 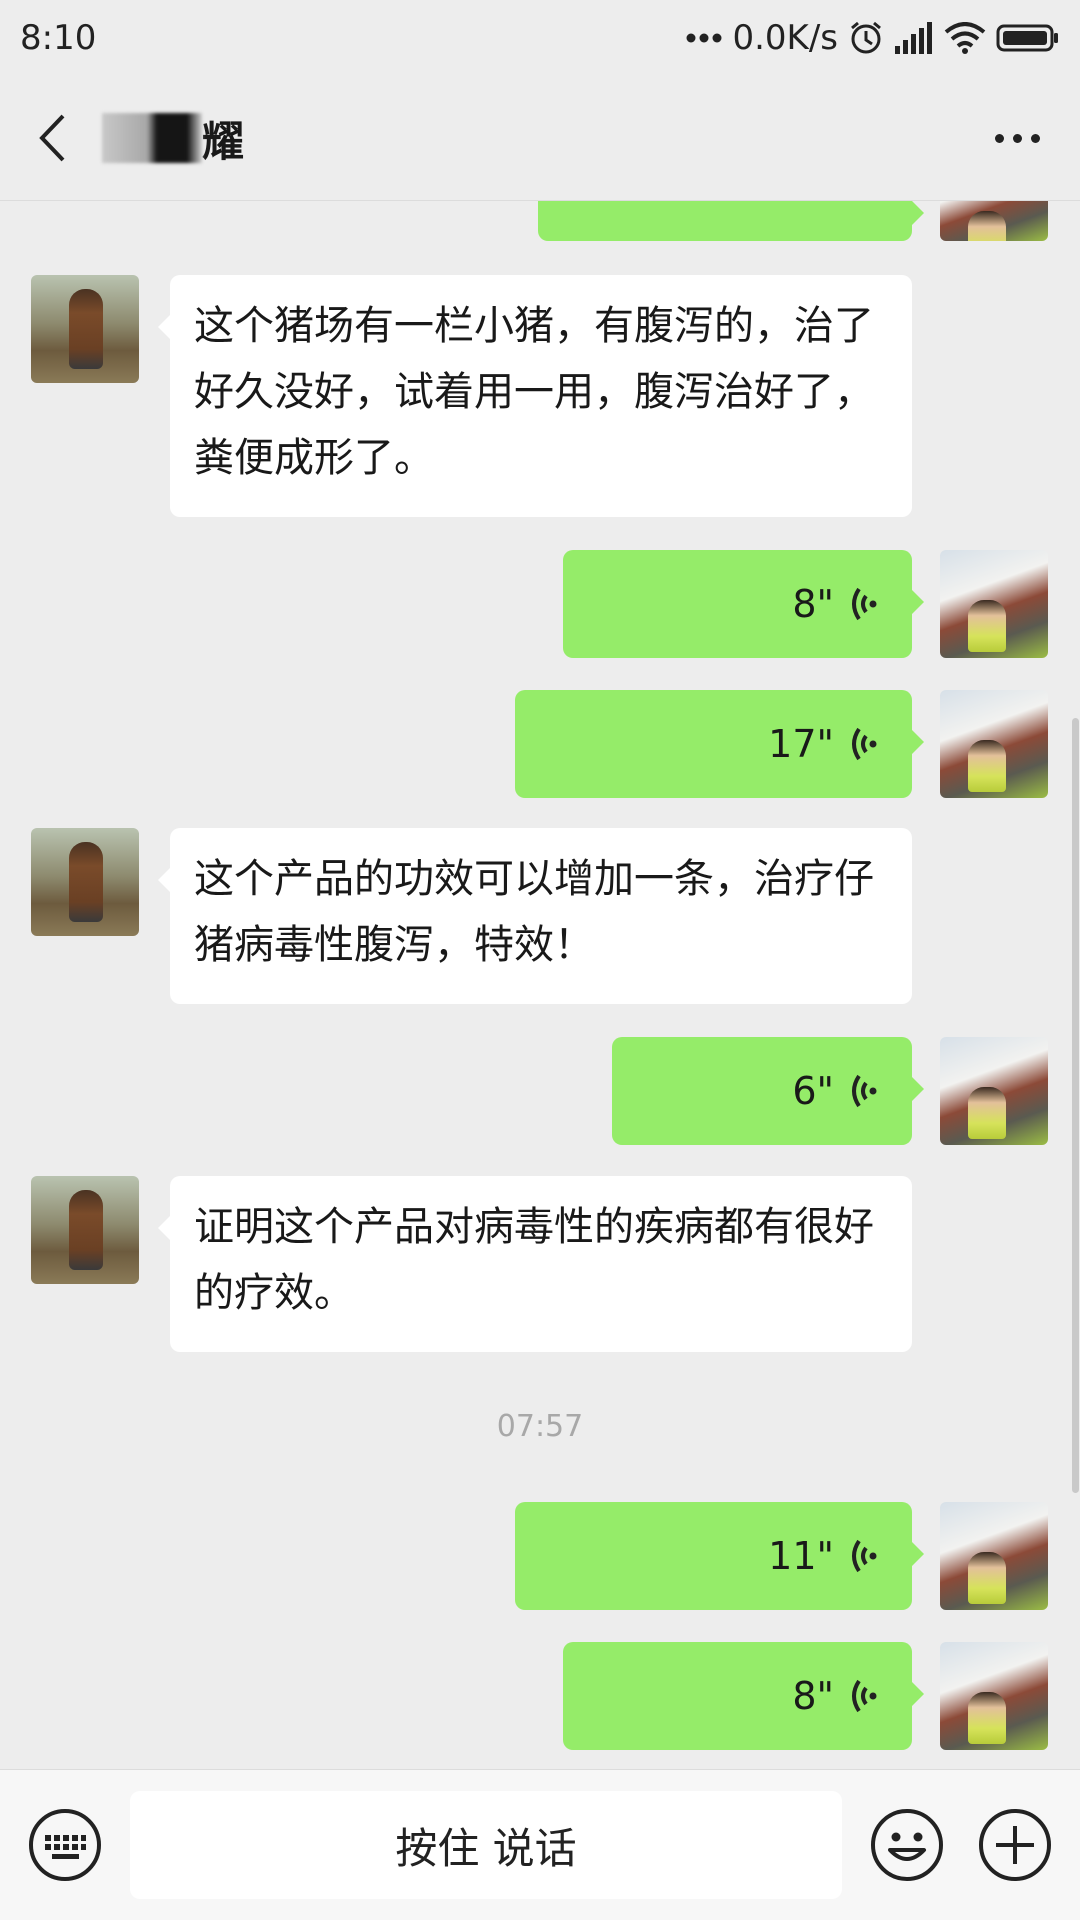 What do you see at coordinates (768, 1091) in the screenshot?
I see `voice-message: 6"` at bounding box center [768, 1091].